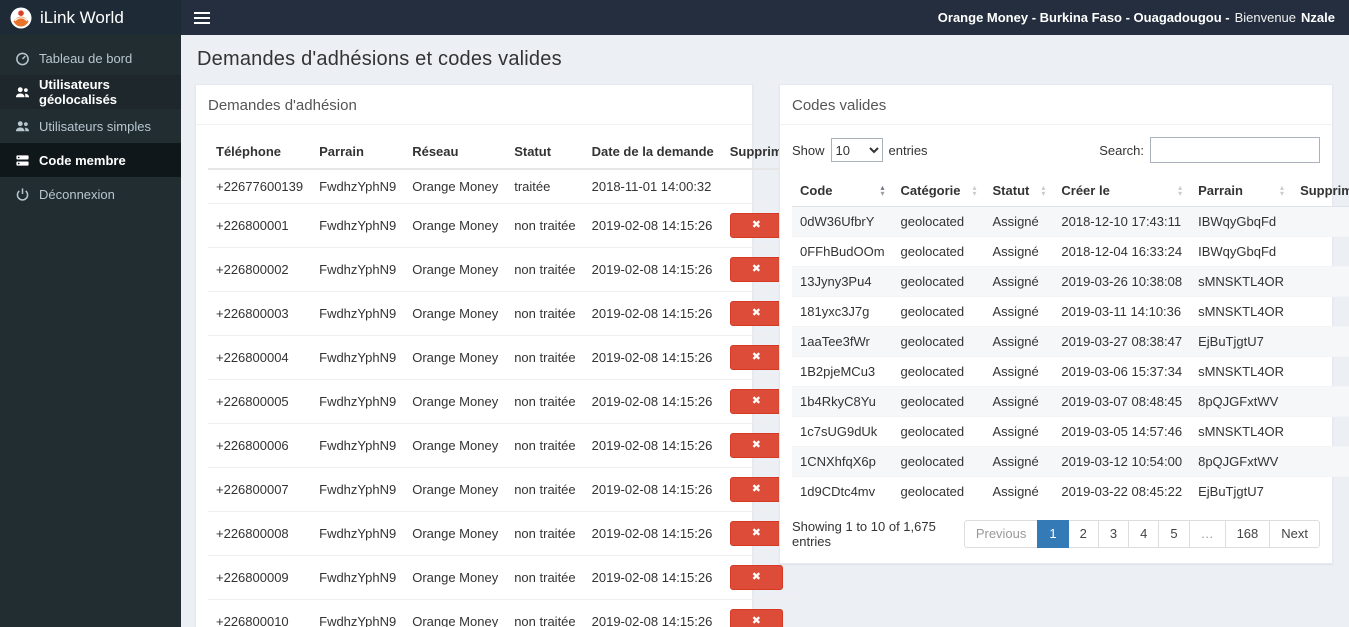  Describe the element at coordinates (1053, 534) in the screenshot. I see `pagination-page-1: 1` at that location.